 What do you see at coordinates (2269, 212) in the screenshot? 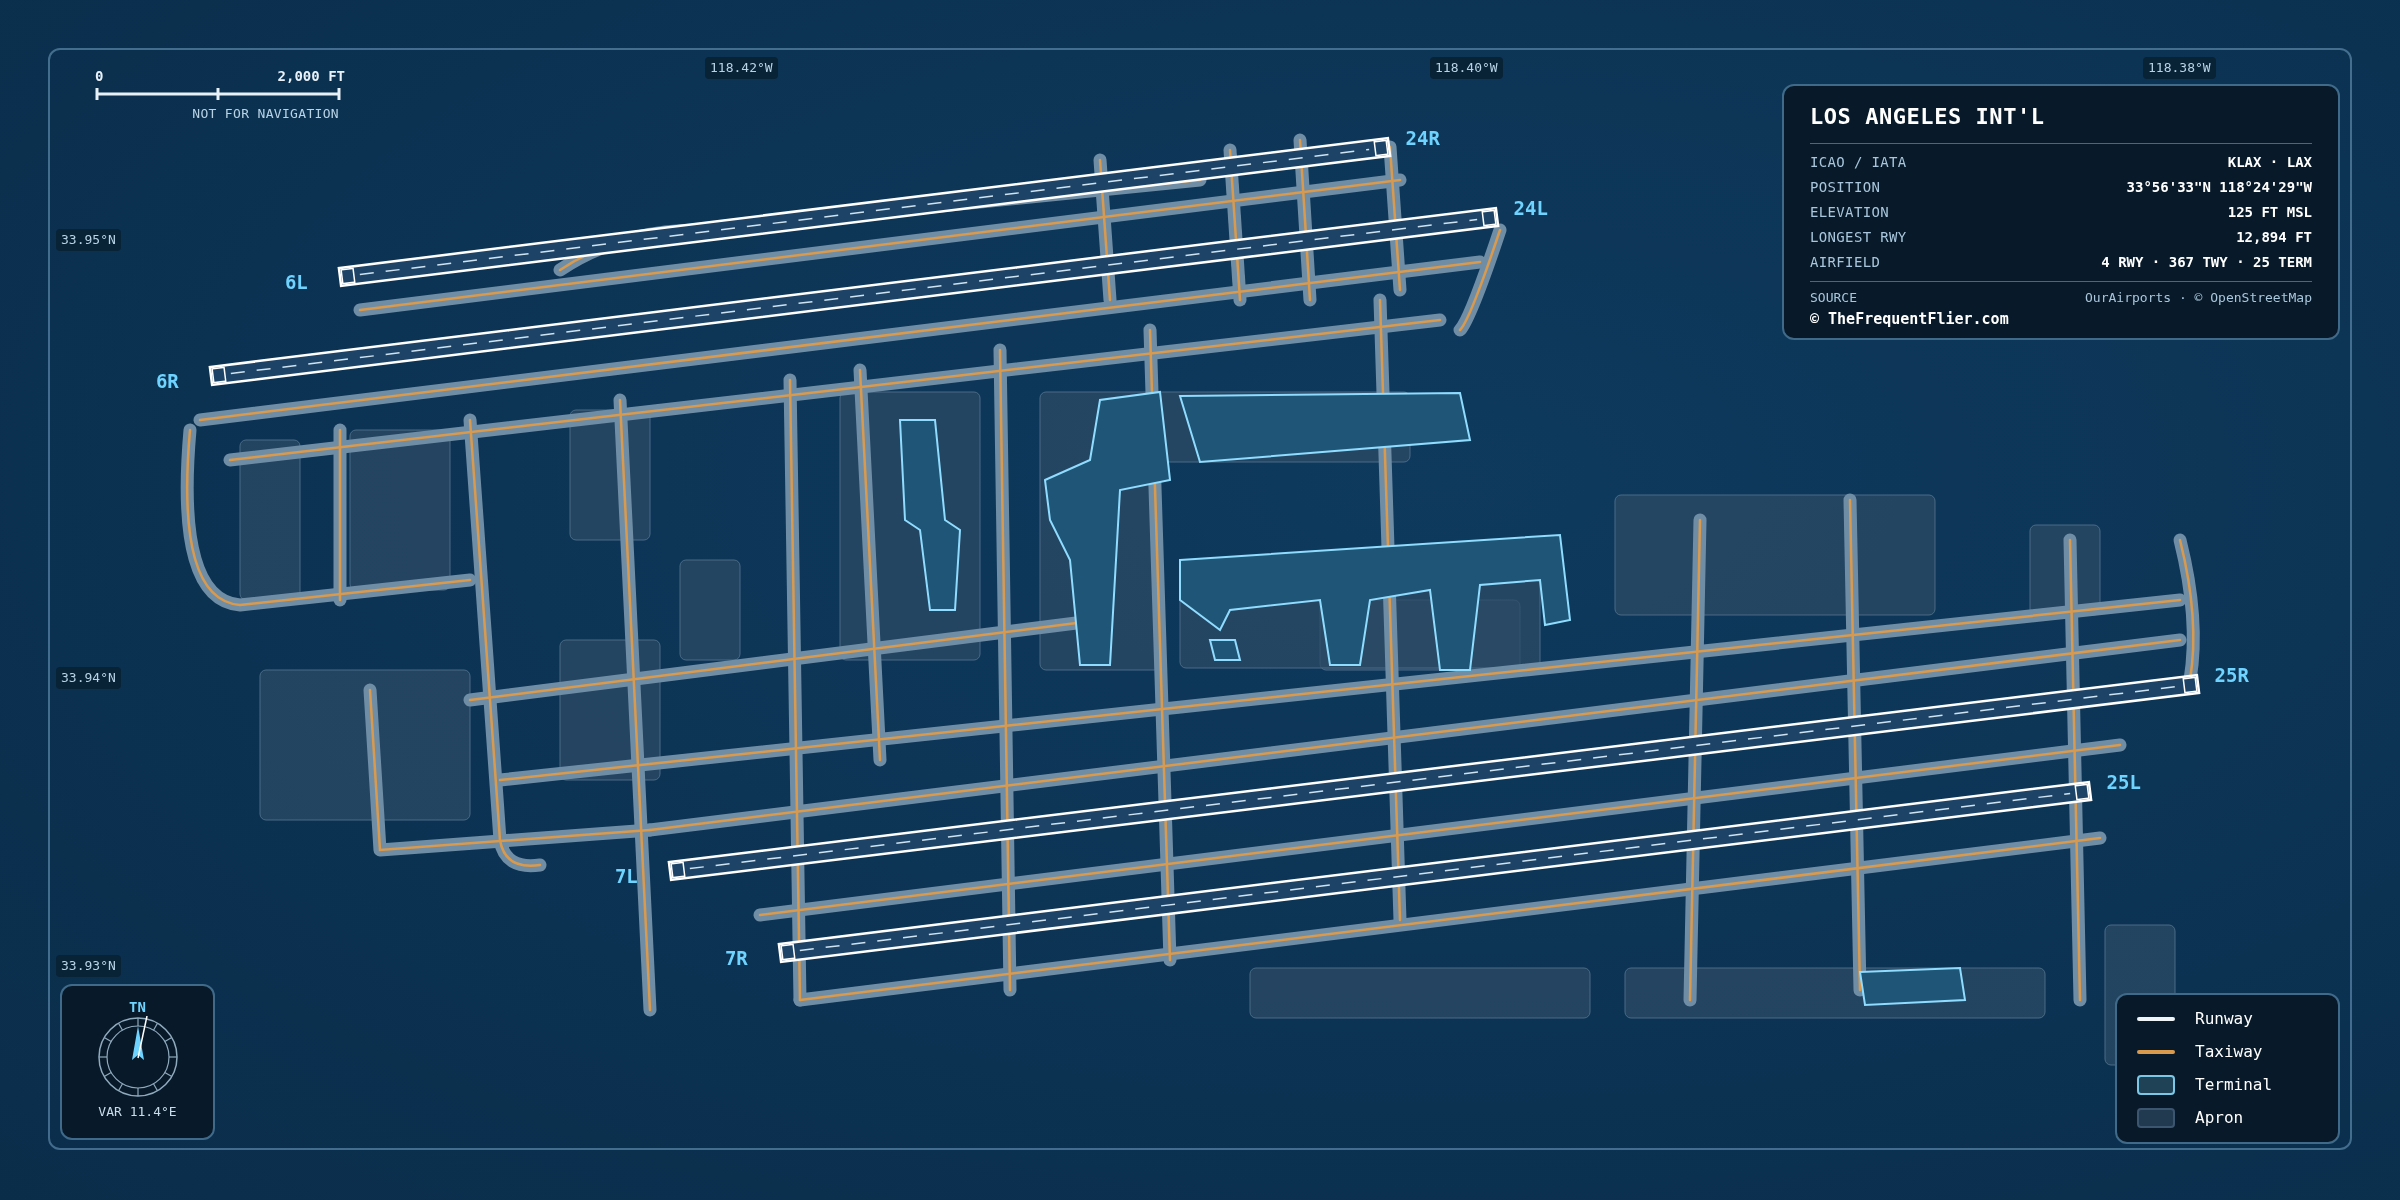
I see `info-value: 125 FT MSL` at bounding box center [2269, 212].